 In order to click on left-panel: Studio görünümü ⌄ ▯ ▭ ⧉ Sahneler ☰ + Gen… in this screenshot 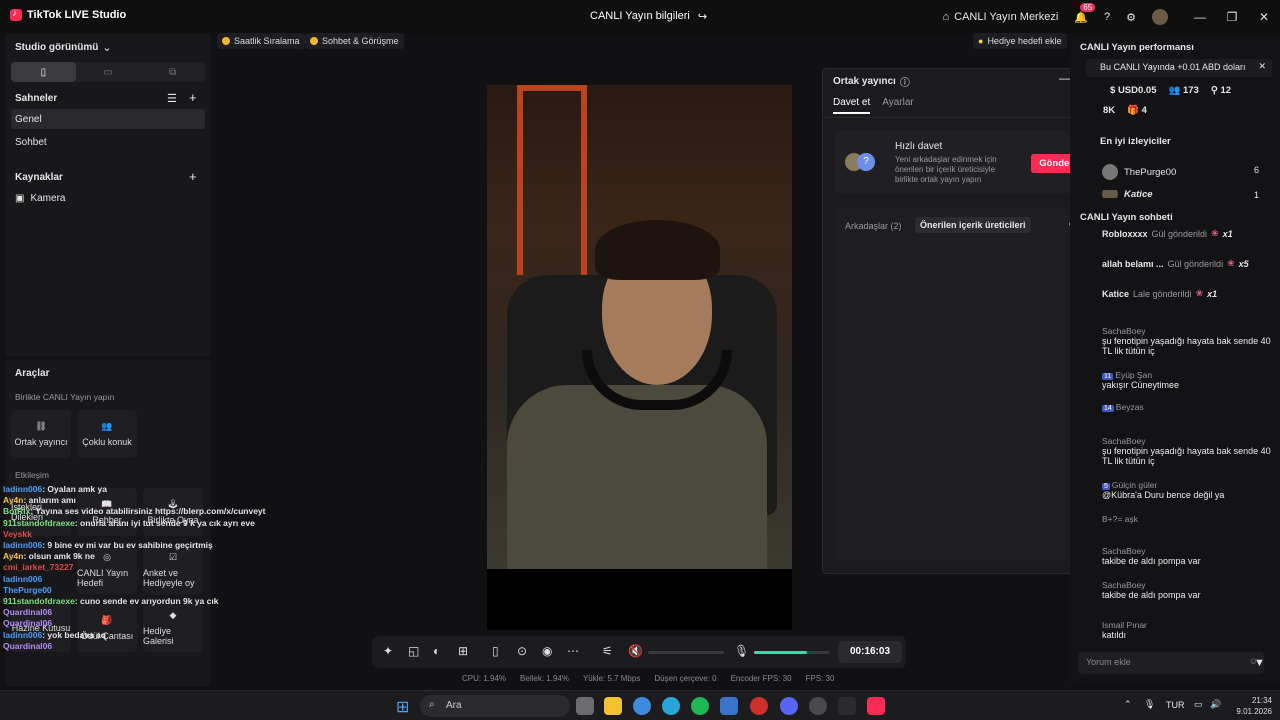, I will do `click(108, 195)`.